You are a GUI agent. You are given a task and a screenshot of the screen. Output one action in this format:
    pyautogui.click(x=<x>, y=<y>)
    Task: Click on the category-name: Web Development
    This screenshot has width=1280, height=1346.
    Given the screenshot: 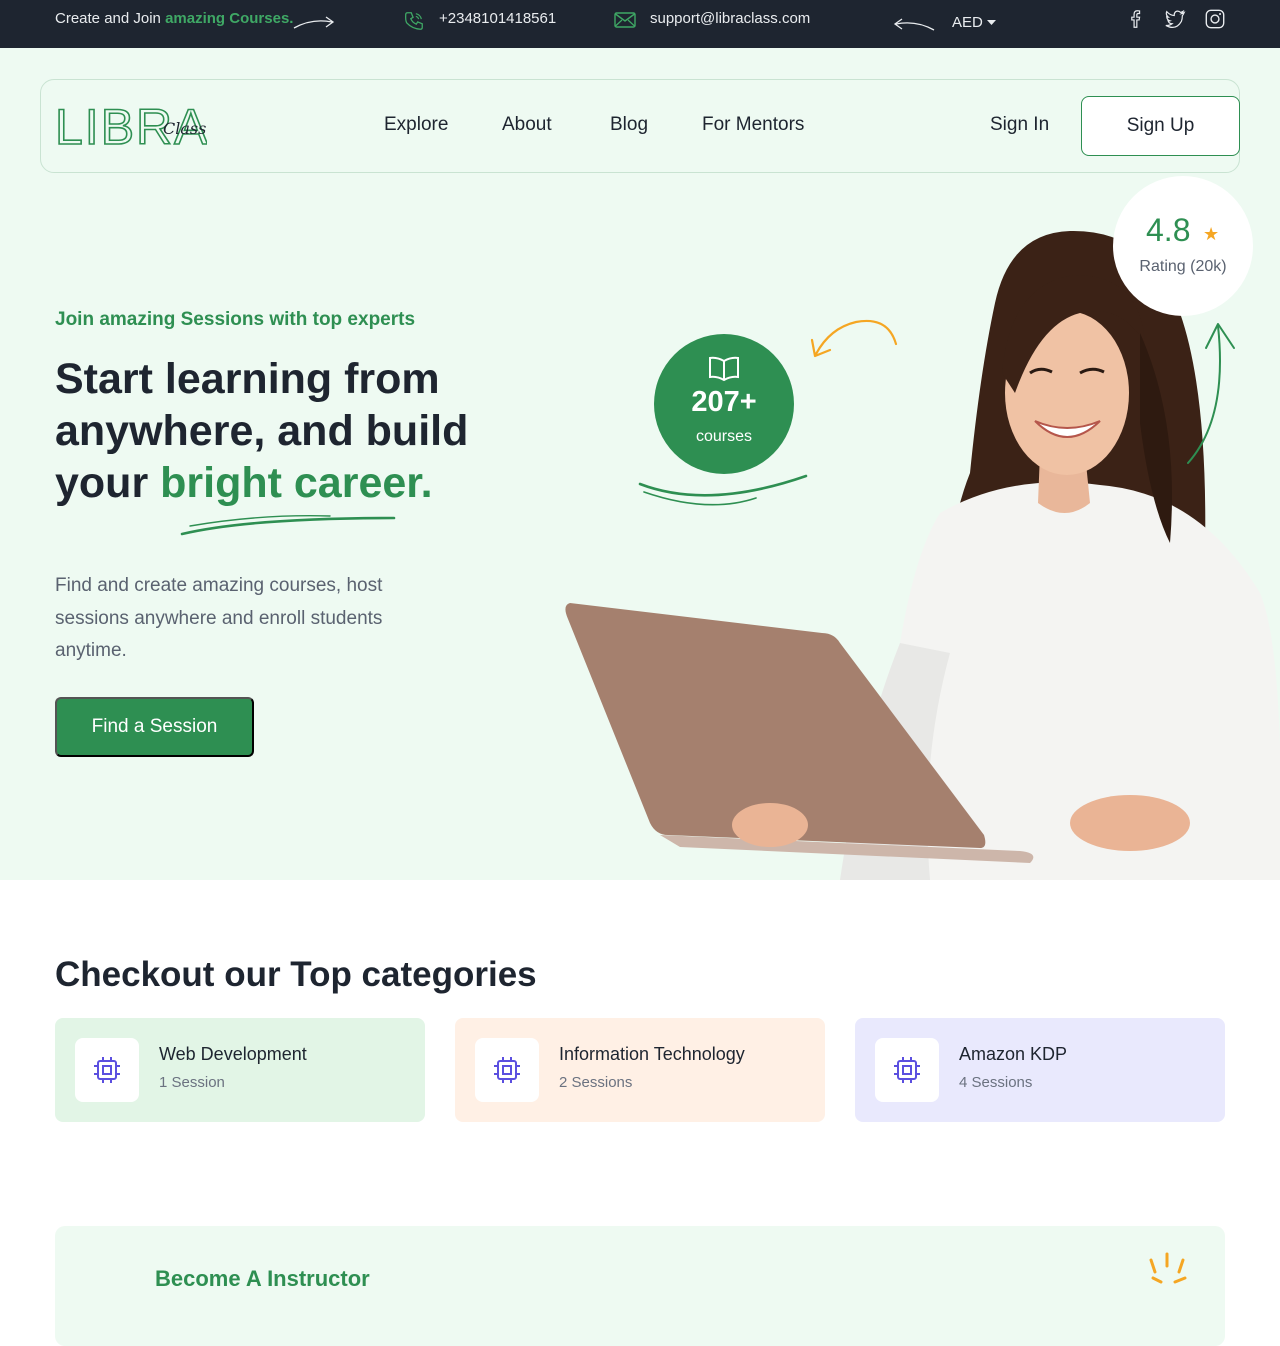 What is the action you would take?
    pyautogui.click(x=233, y=1054)
    